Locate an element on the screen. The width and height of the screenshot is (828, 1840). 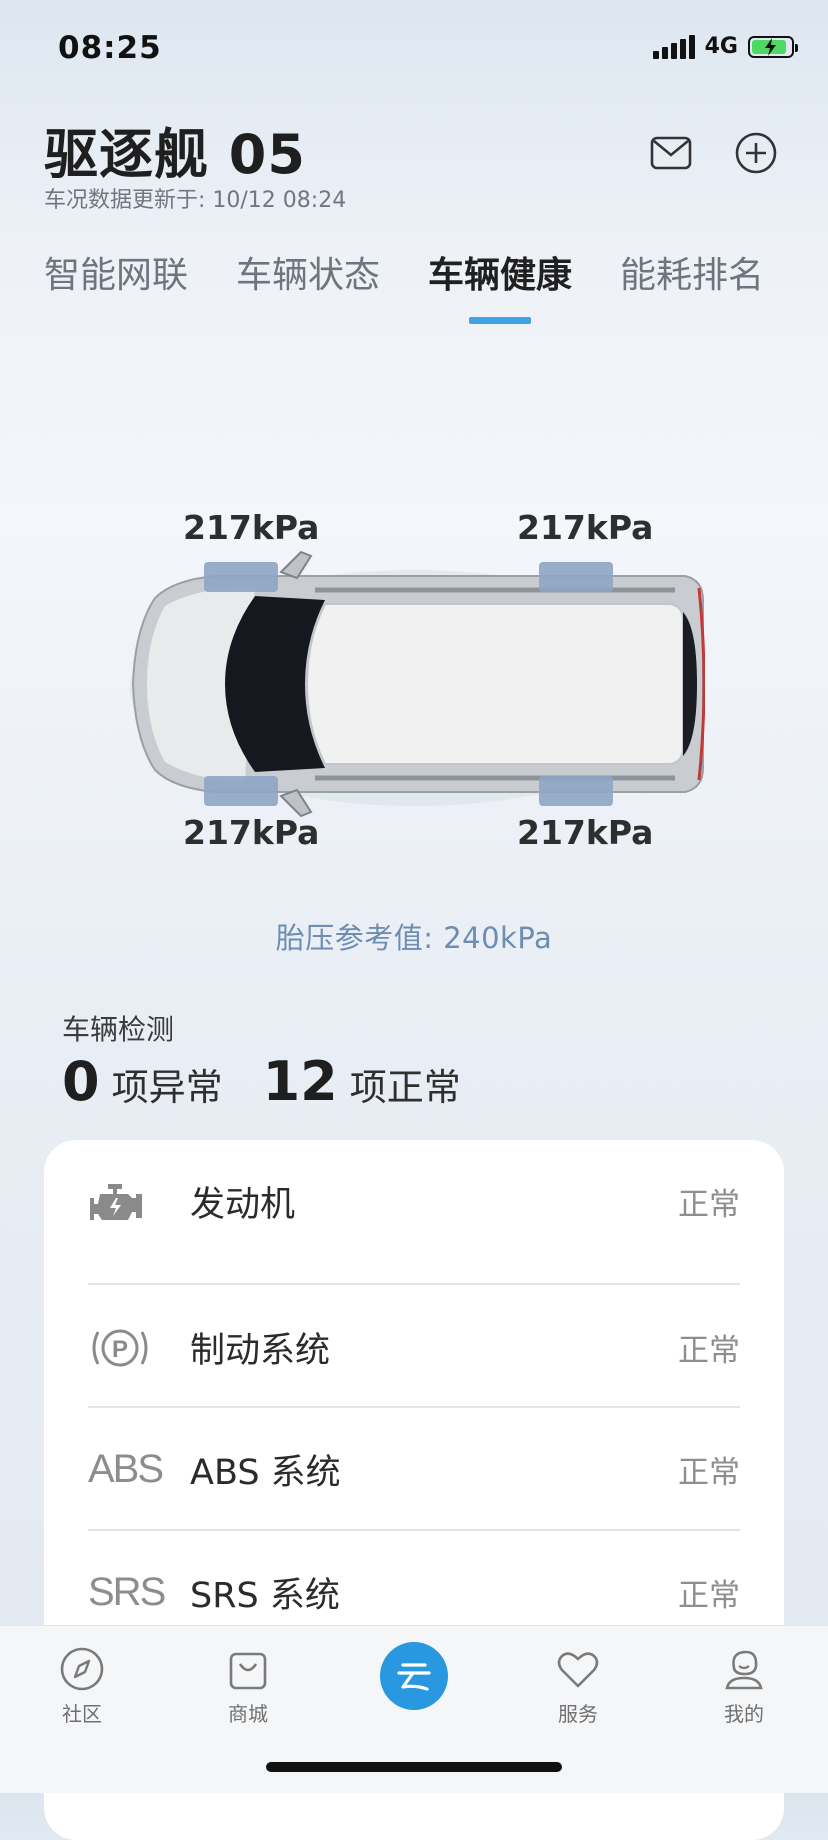
nav-mine: 我的 is located at coordinates (744, 1686).